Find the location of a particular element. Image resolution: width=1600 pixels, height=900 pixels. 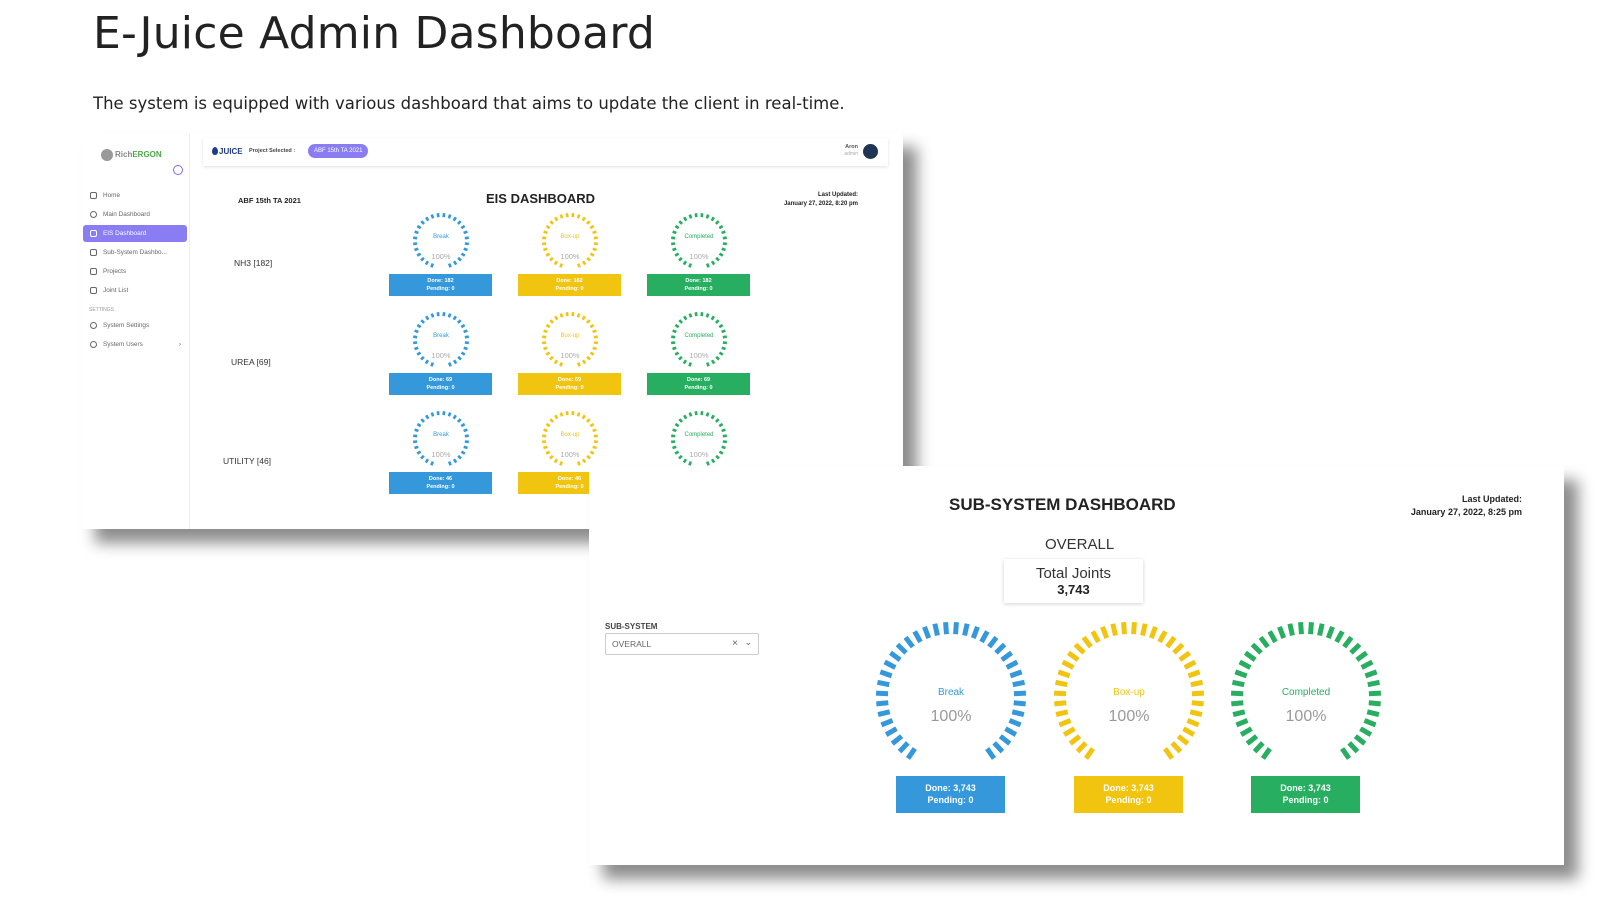

sidebar-item-main-dashboard: Main Dashboard is located at coordinates (135, 214).